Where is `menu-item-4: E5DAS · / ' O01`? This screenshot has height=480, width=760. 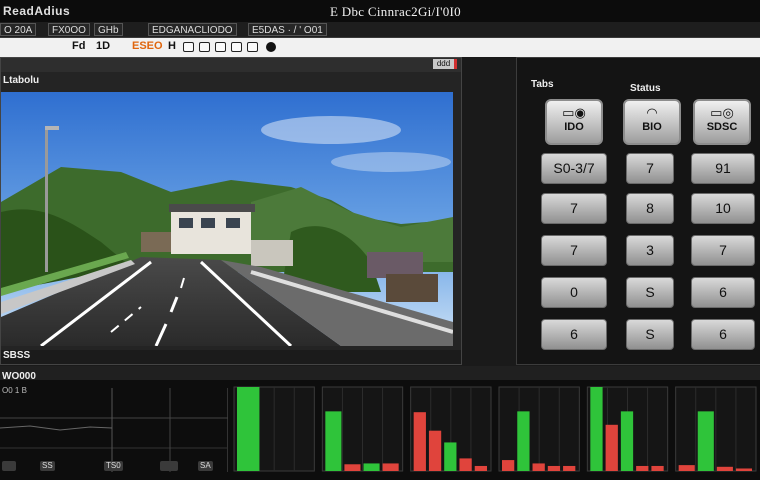
menu-item-4: E5DAS · / ' O01 is located at coordinates (287, 29).